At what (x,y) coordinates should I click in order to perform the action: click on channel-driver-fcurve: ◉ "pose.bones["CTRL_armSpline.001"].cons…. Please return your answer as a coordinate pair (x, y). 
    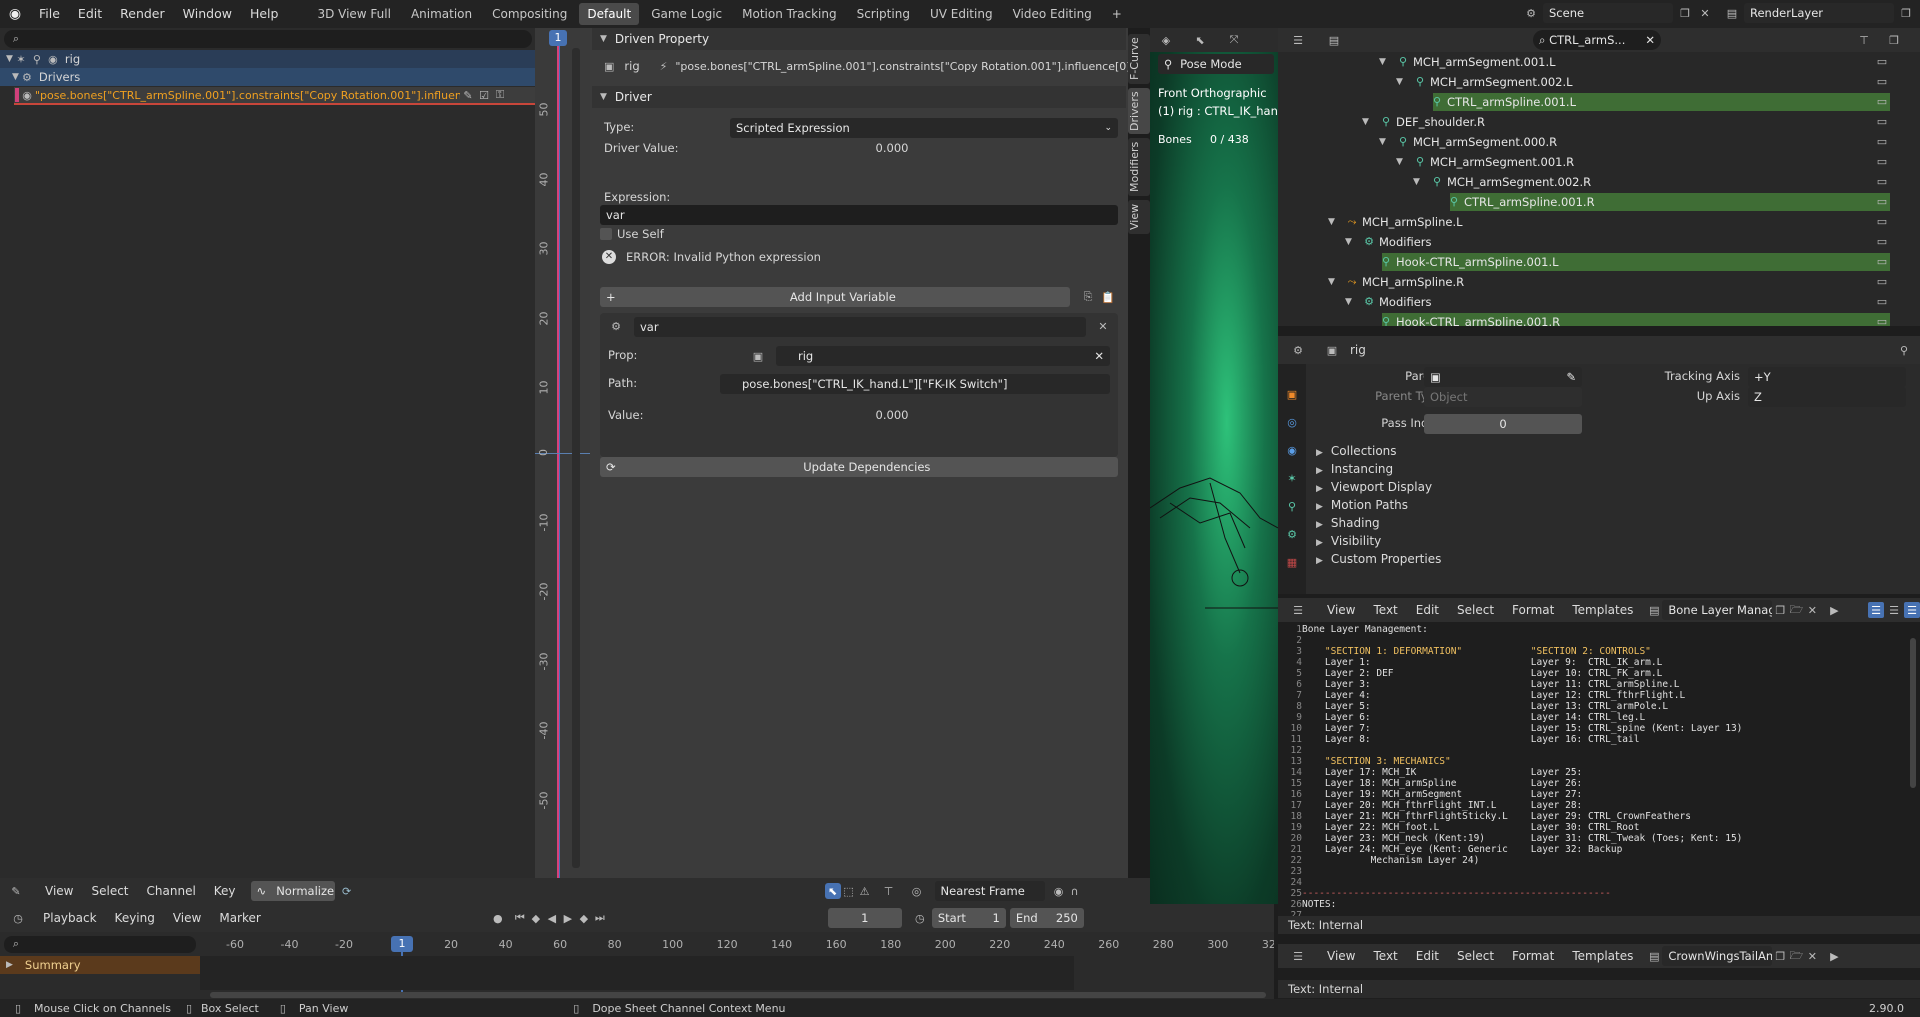
    Looking at the image, I should click on (274, 96).